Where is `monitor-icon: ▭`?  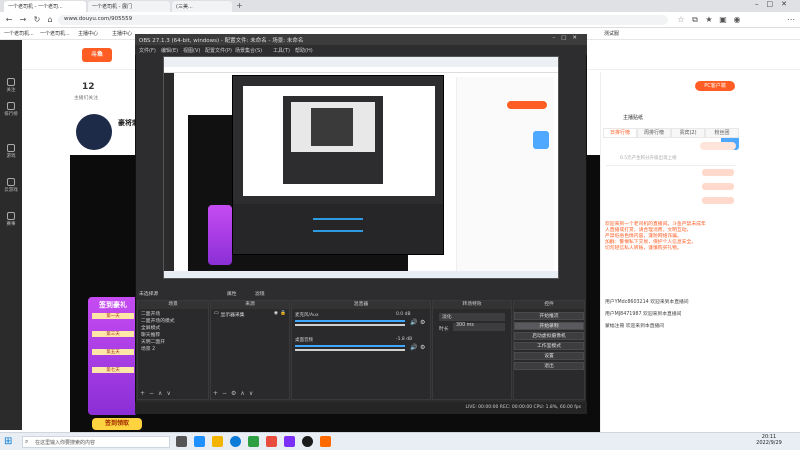
monitor-icon: ▭ is located at coordinates (216, 313).